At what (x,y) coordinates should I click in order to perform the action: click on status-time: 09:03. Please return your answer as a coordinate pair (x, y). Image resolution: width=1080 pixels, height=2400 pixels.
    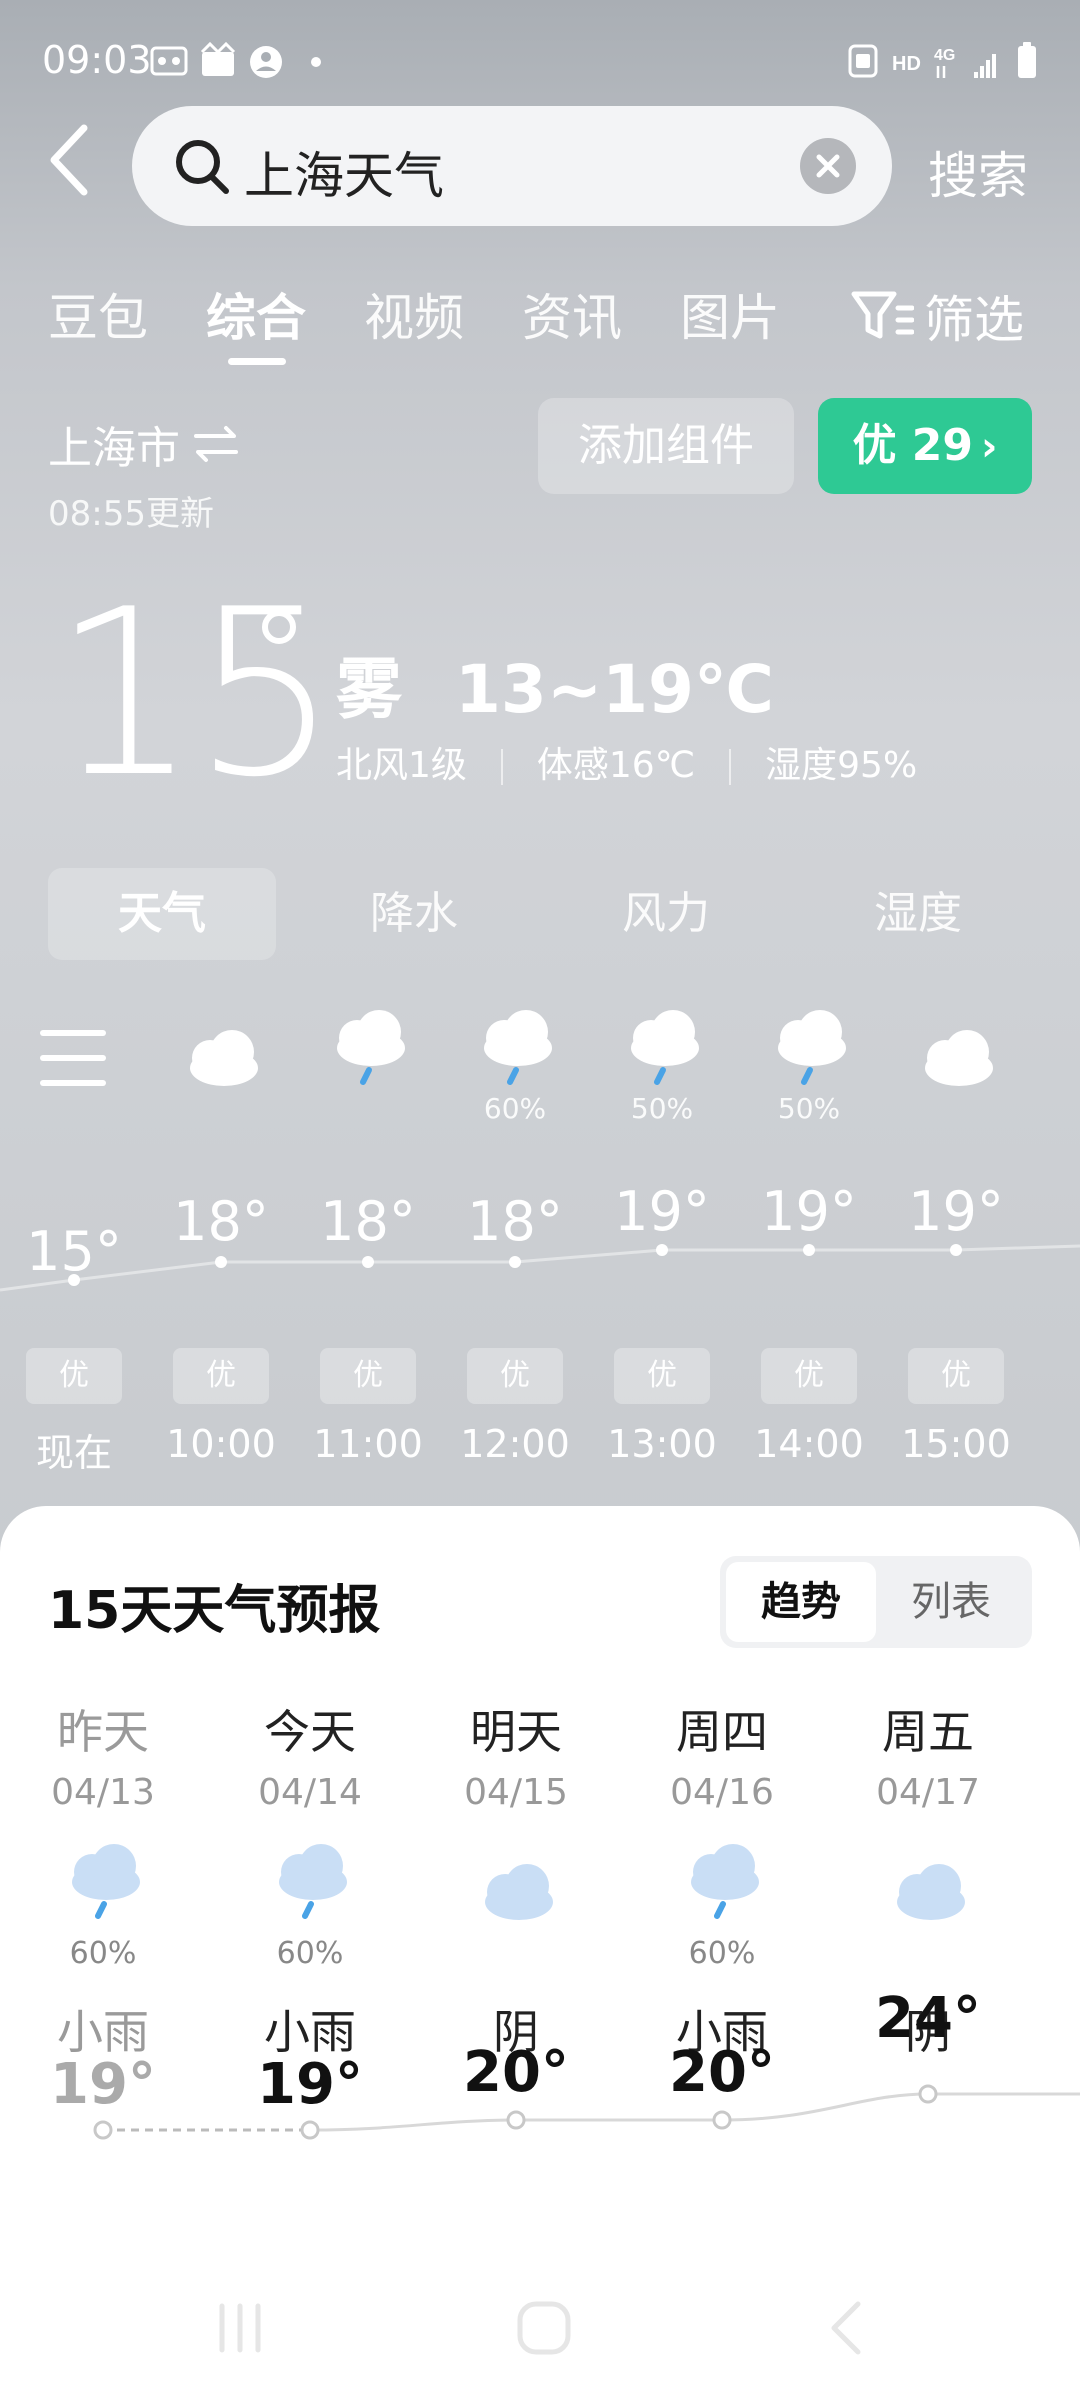
    Looking at the image, I should click on (97, 60).